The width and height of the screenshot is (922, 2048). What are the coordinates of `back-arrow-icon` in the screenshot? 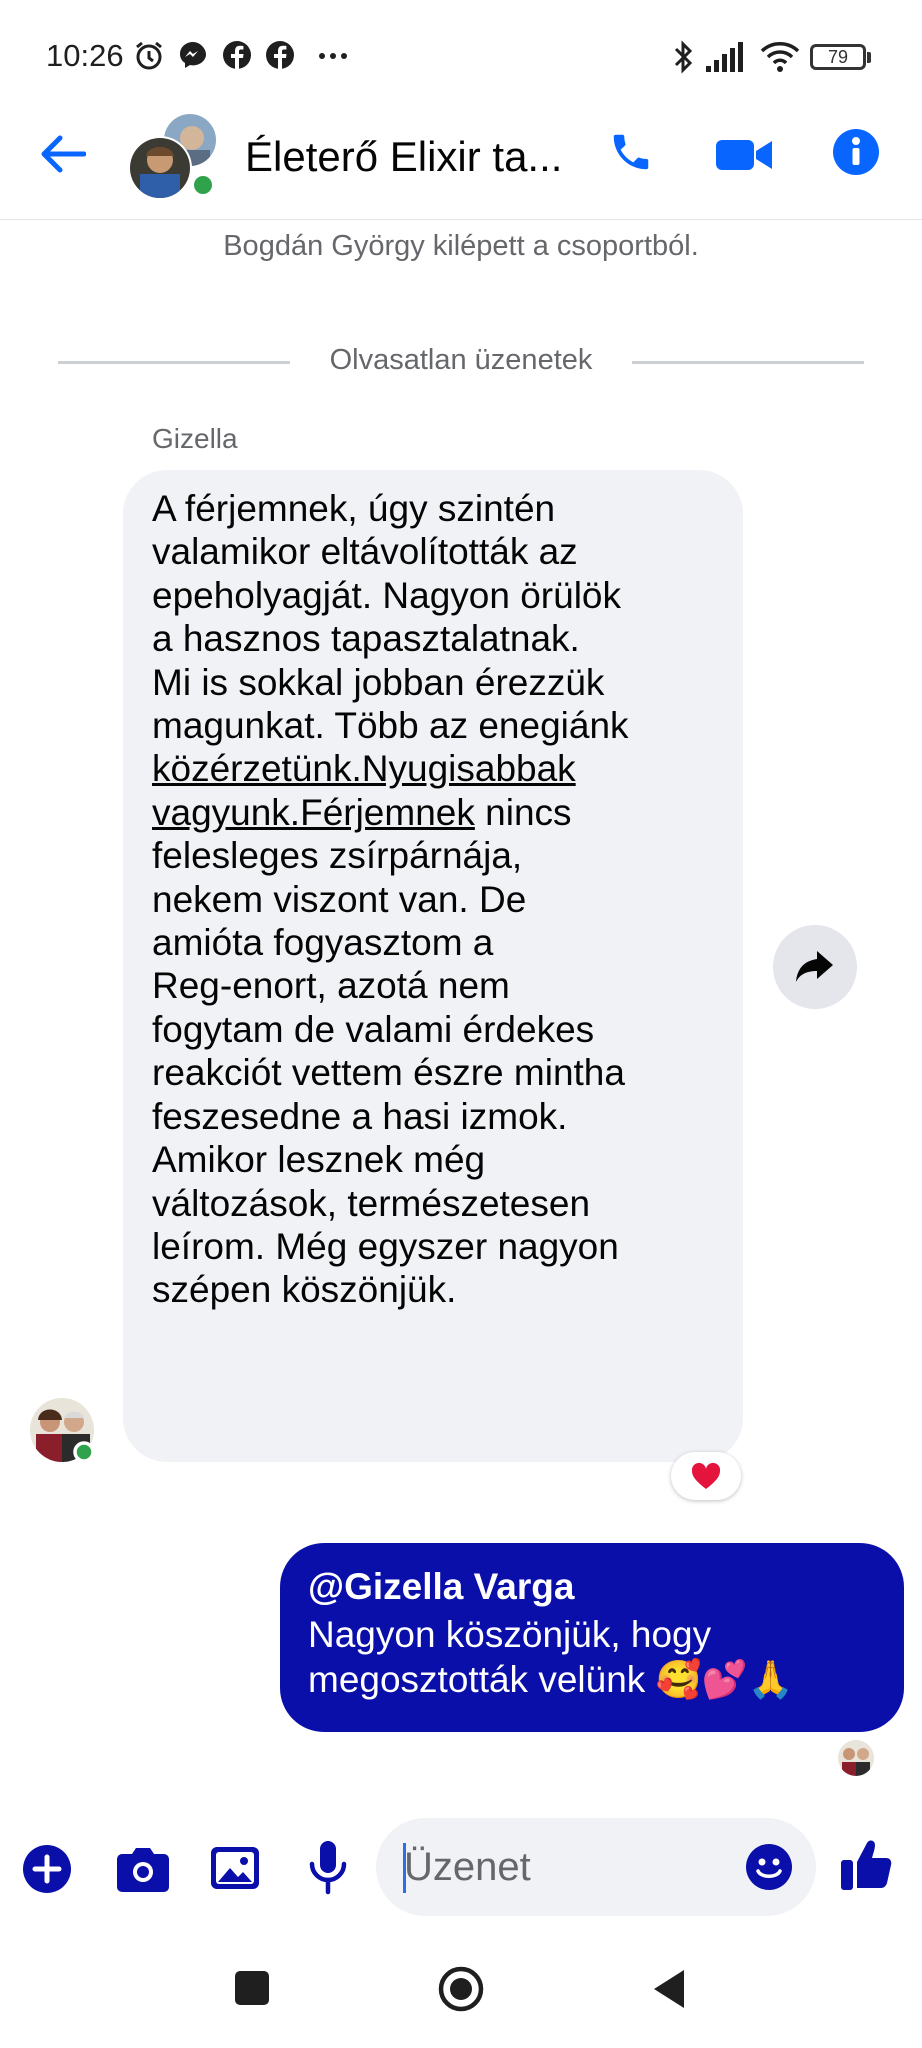 It's located at (63, 154).